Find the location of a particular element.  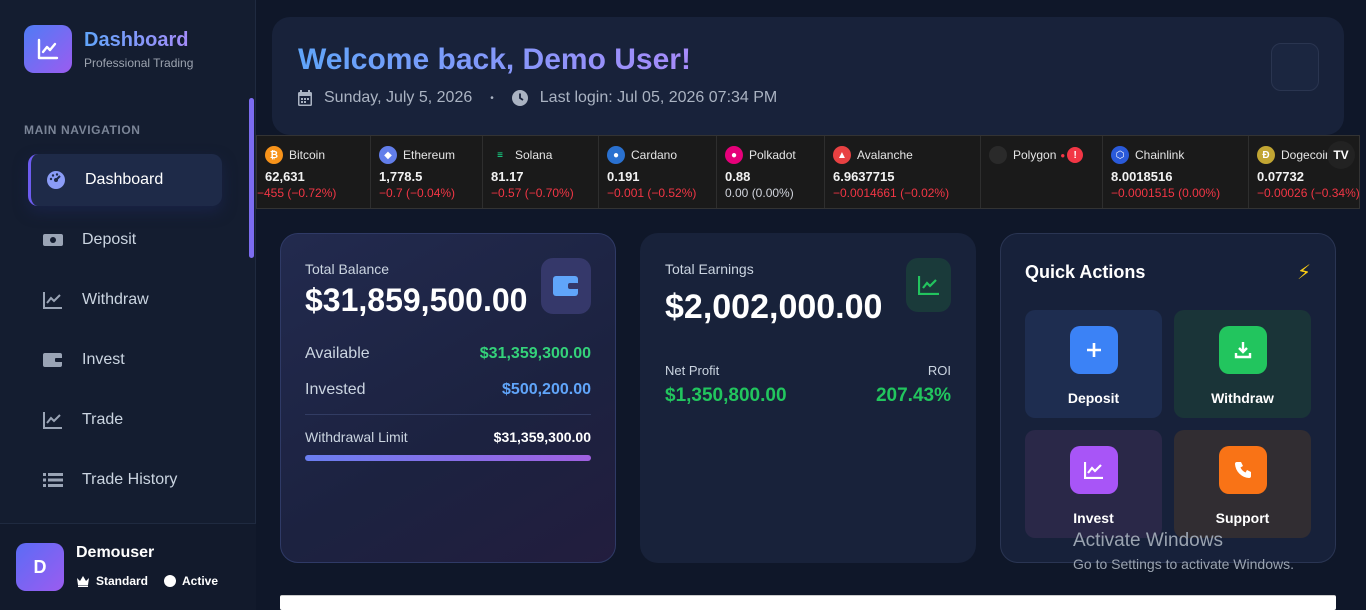

user-meta: Standard Active is located at coordinates (147, 581).